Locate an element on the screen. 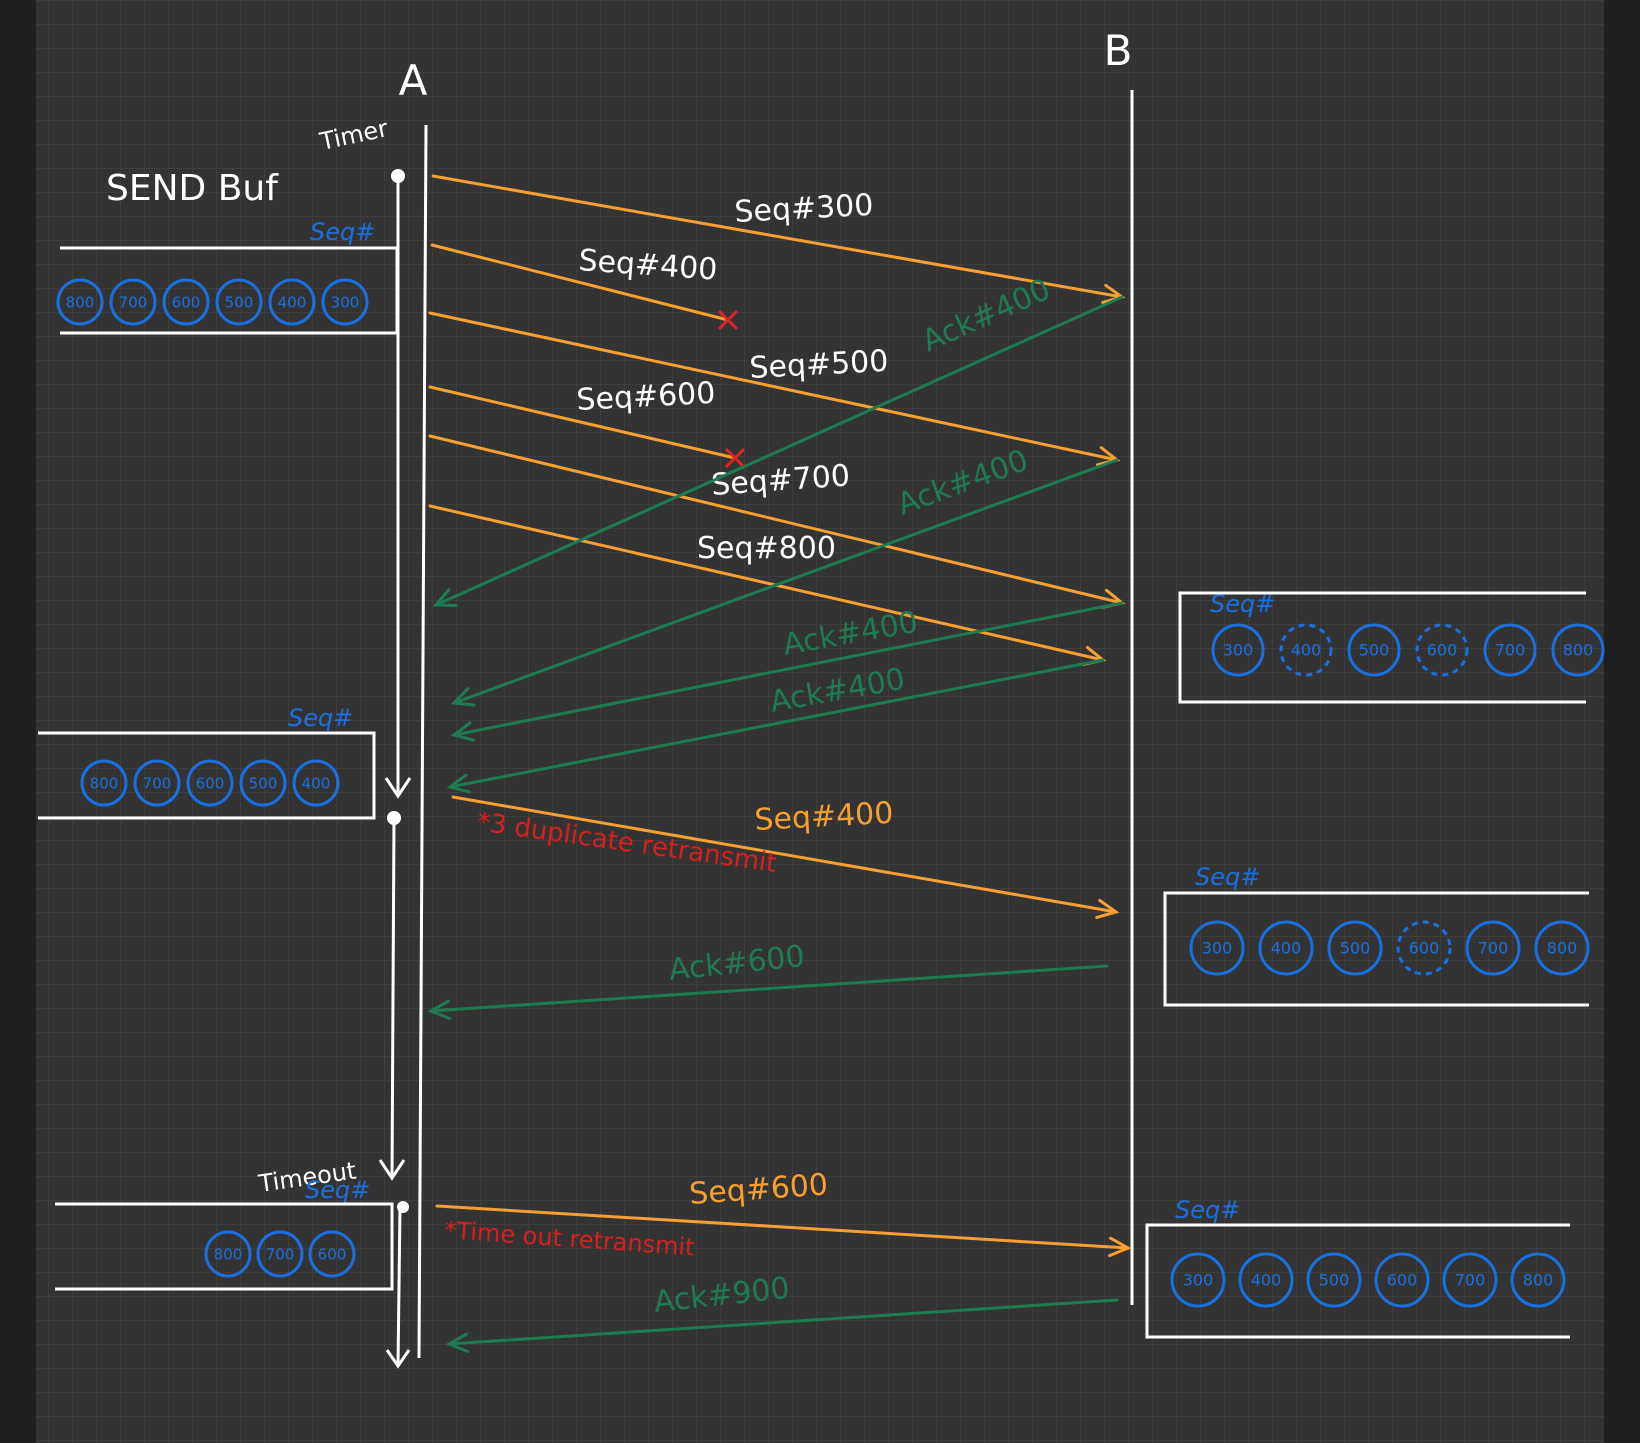 This screenshot has width=1640, height=1443. segment-label: Seq#500 is located at coordinates (819, 365).